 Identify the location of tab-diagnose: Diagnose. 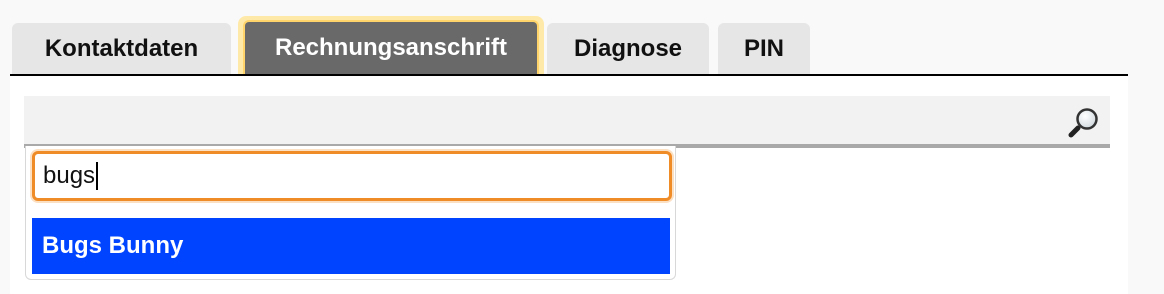
(628, 48).